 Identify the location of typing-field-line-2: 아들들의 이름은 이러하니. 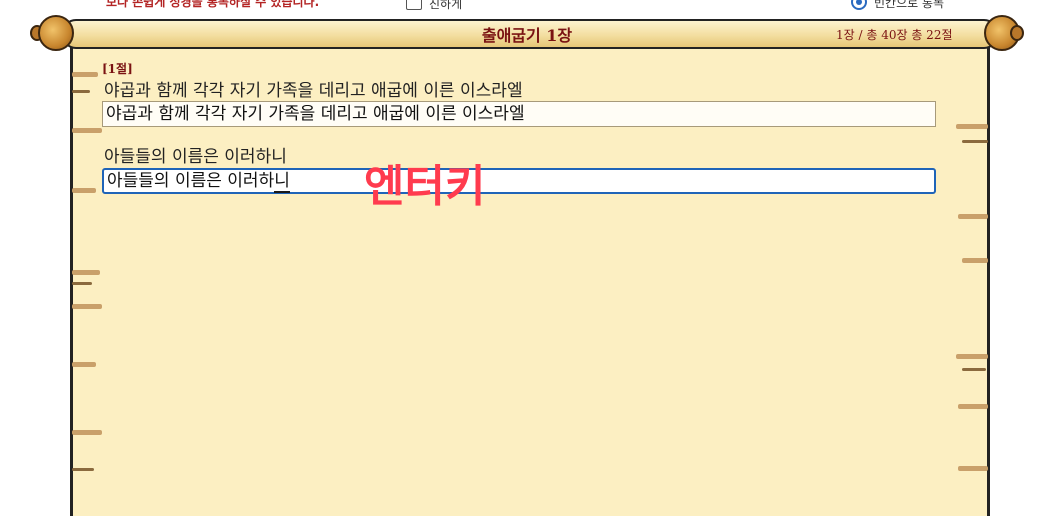
(519, 181).